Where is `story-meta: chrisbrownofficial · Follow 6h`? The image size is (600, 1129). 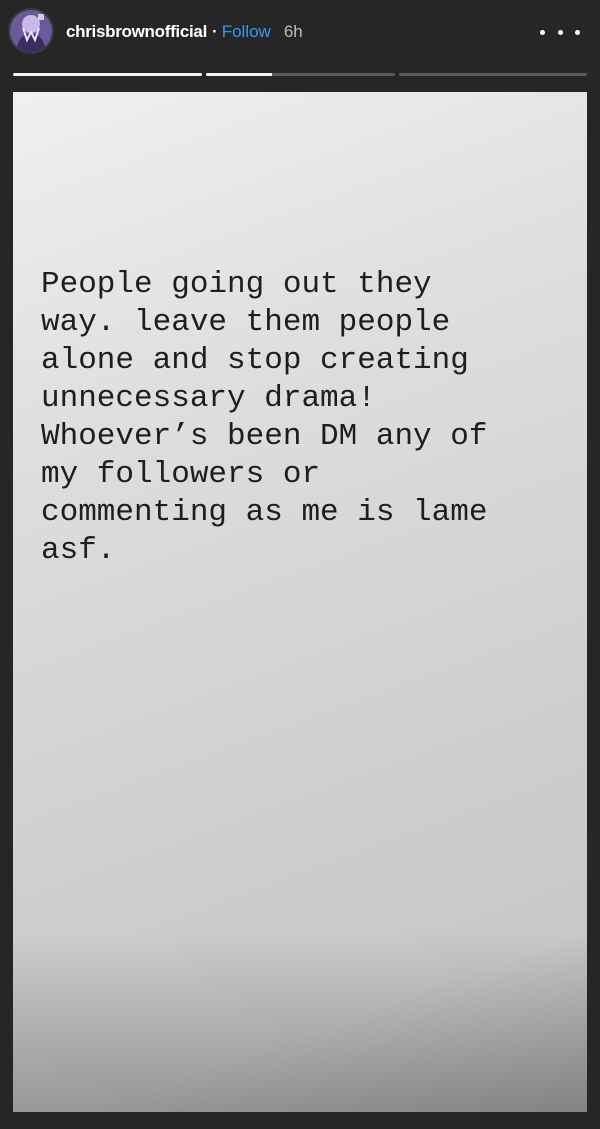 story-meta: chrisbrownofficial · Follow 6h is located at coordinates (184, 32).